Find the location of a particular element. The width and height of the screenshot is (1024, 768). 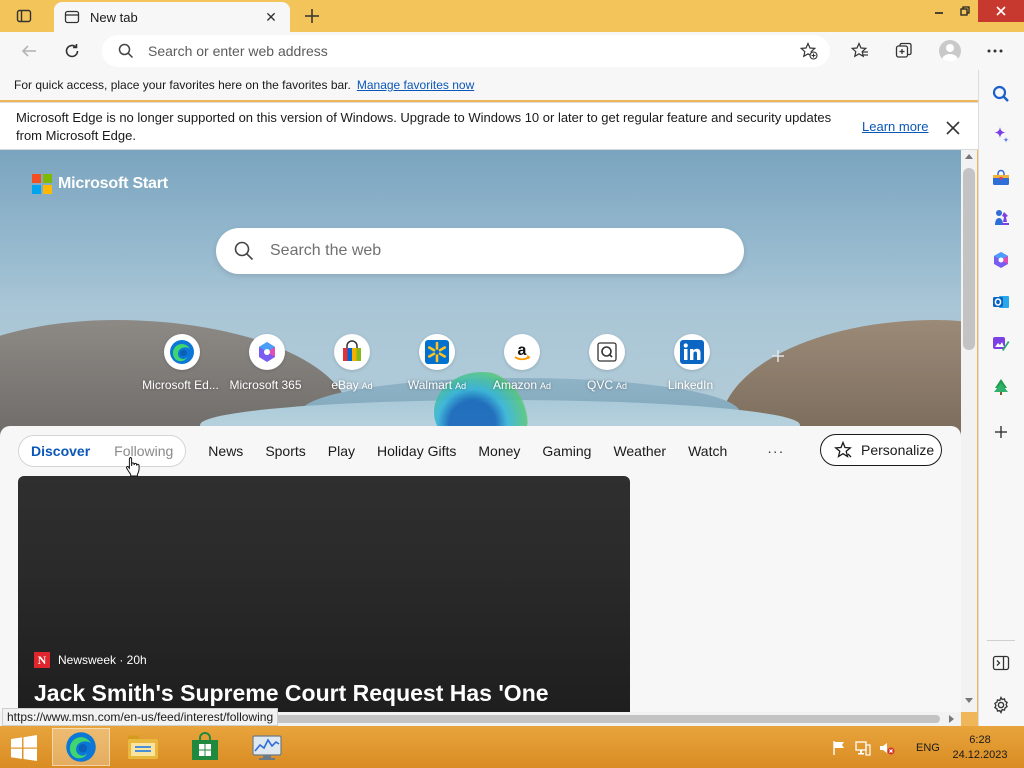

back-button is located at coordinates (29, 51).